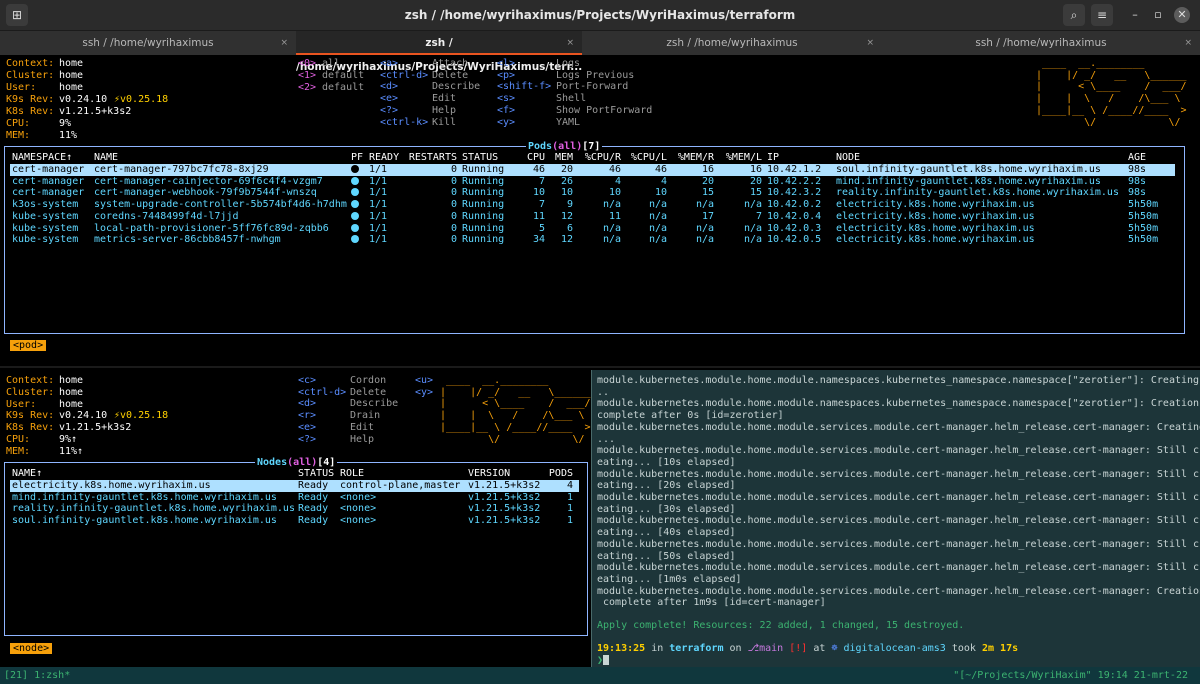 Image resolution: width=1200 pixels, height=684 pixels. Describe the element at coordinates (506, 111) in the screenshot. I see `hotkey-key: <f>` at that location.